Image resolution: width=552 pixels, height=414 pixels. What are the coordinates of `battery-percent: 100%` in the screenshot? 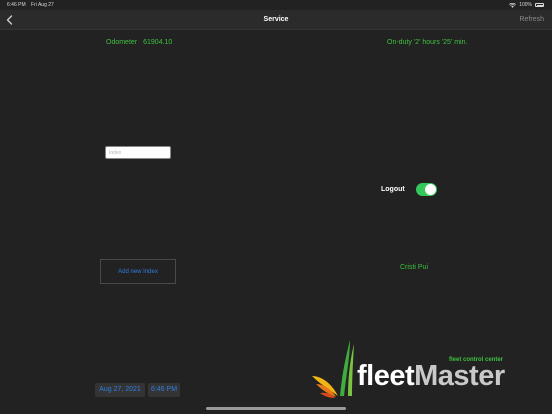 It's located at (525, 5).